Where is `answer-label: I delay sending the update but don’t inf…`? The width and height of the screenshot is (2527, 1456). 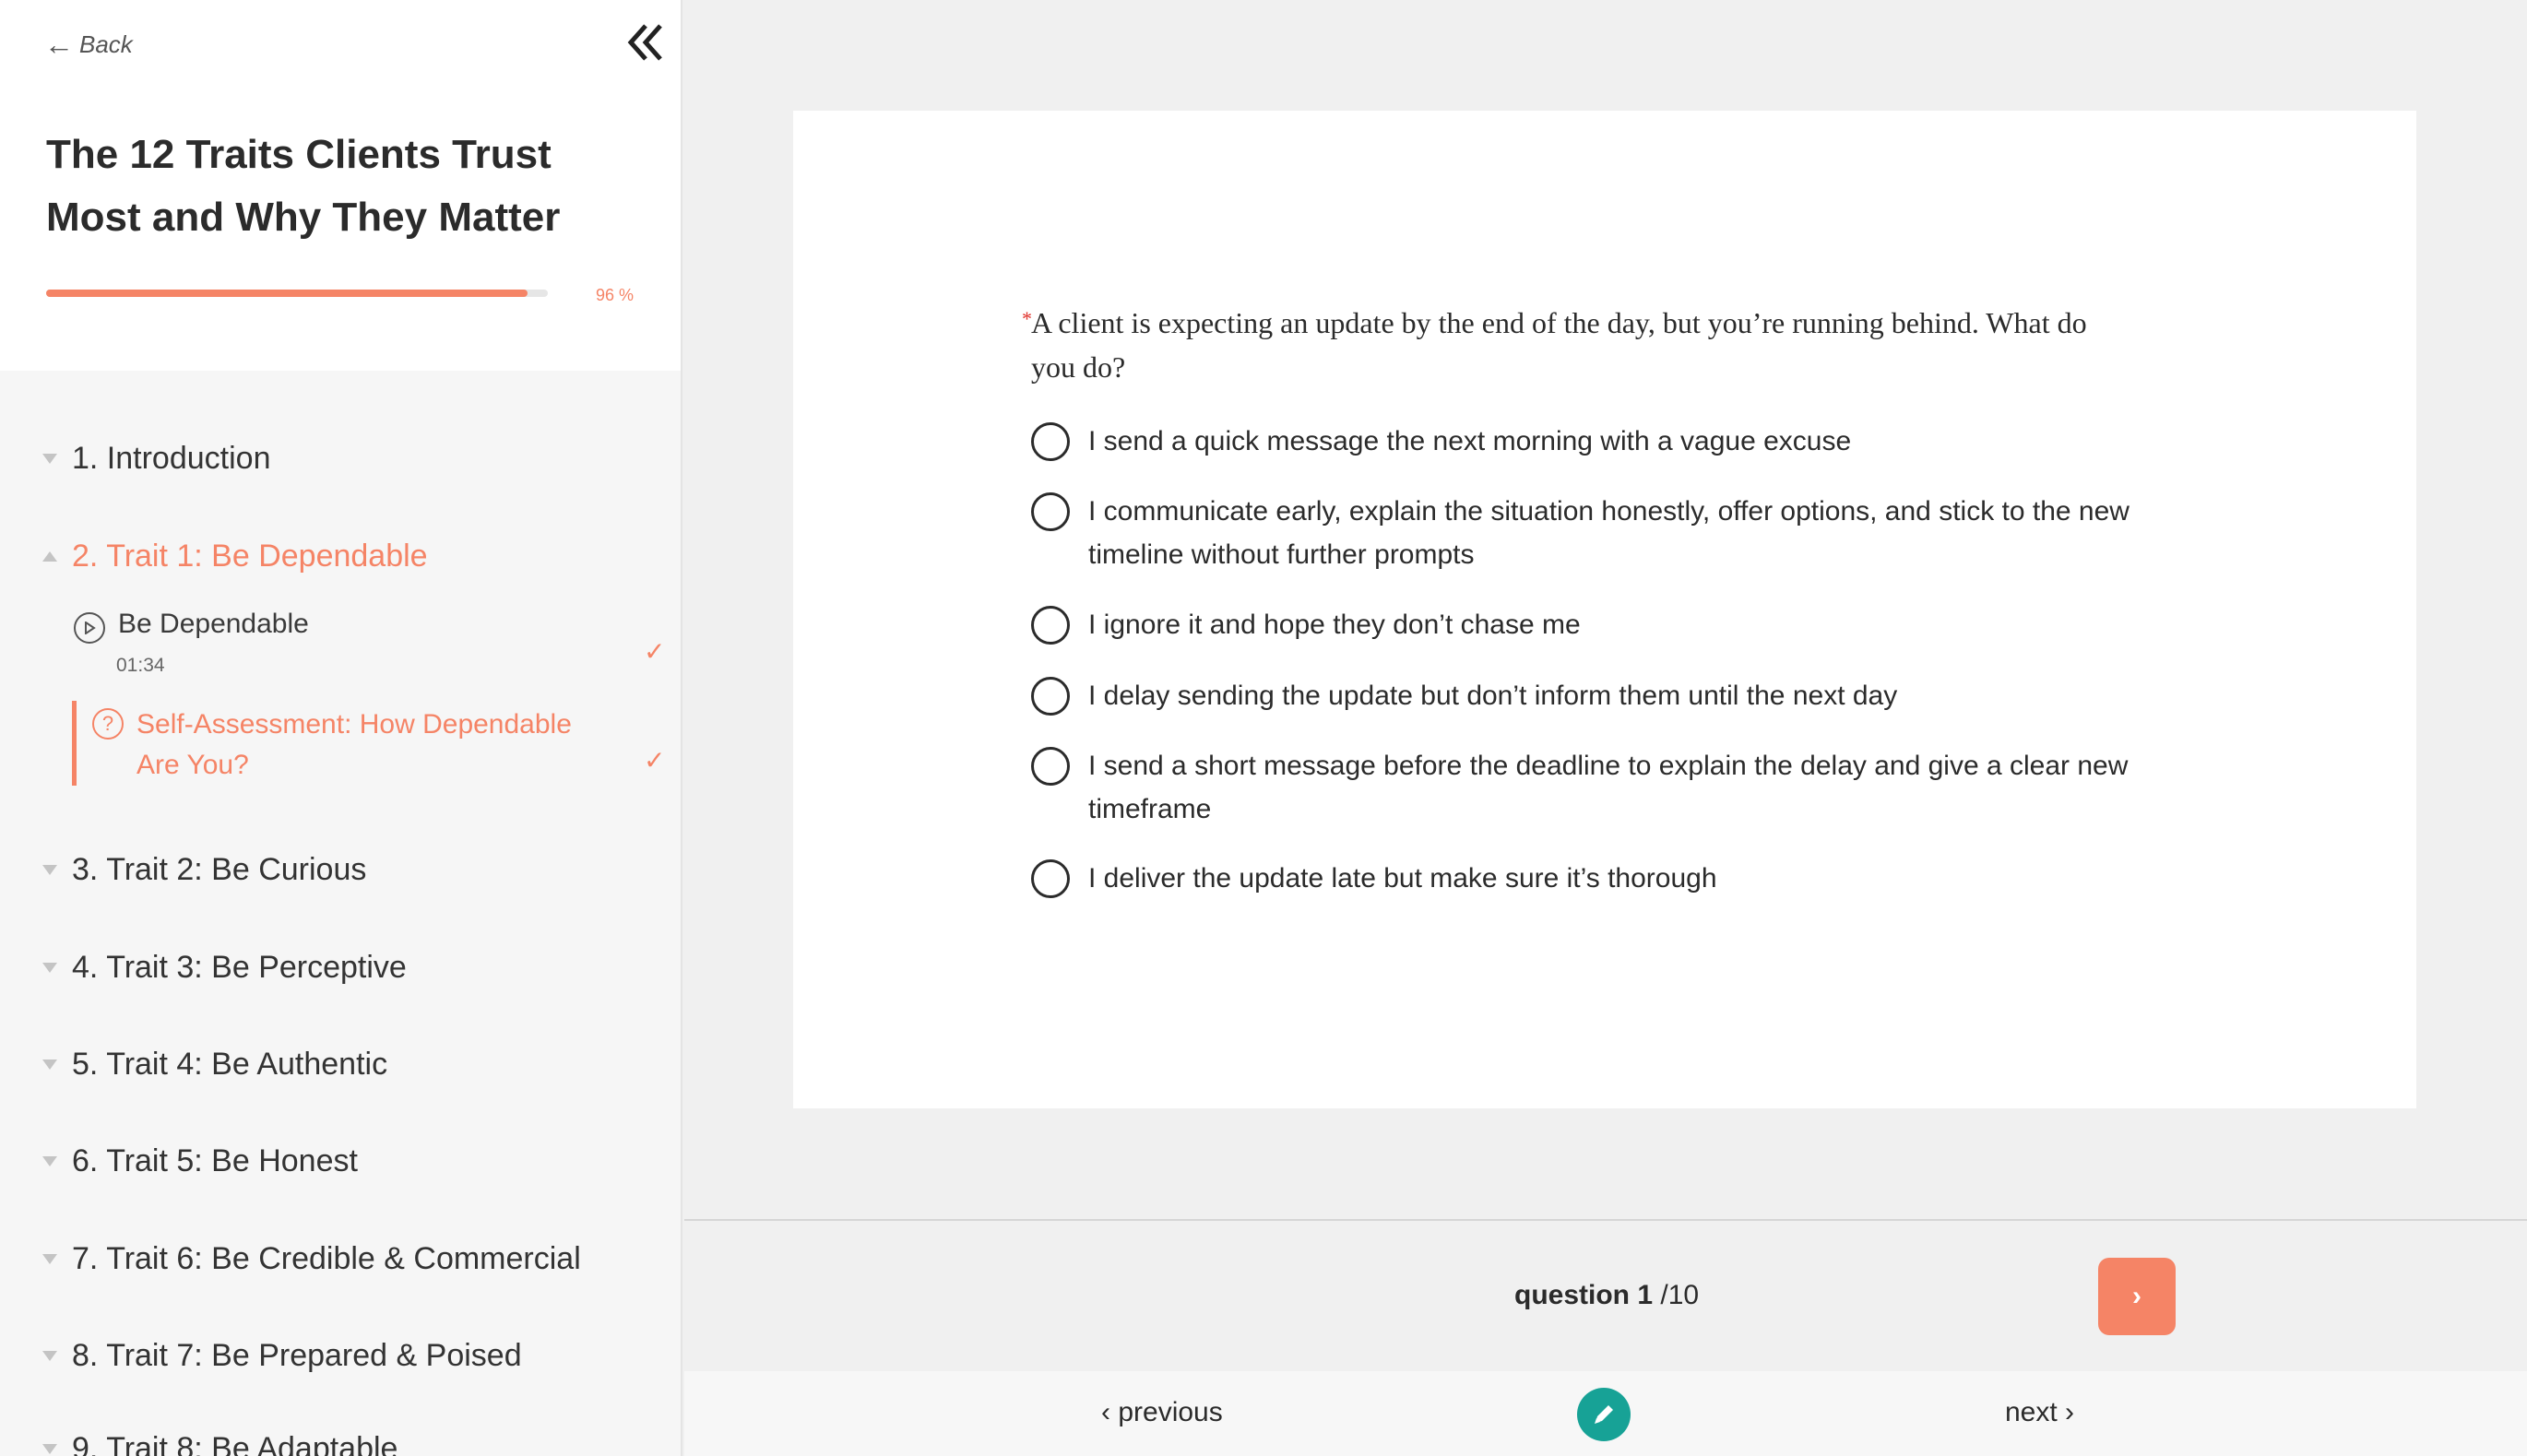 answer-label: I delay sending the update but don’t inf… is located at coordinates (1493, 696).